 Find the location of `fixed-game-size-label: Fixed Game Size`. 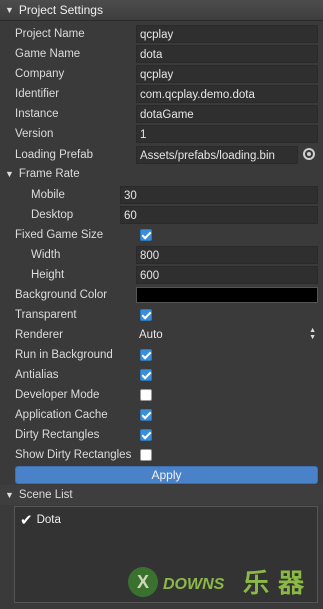

fixed-game-size-label: Fixed Game Size is located at coordinates (59, 235).